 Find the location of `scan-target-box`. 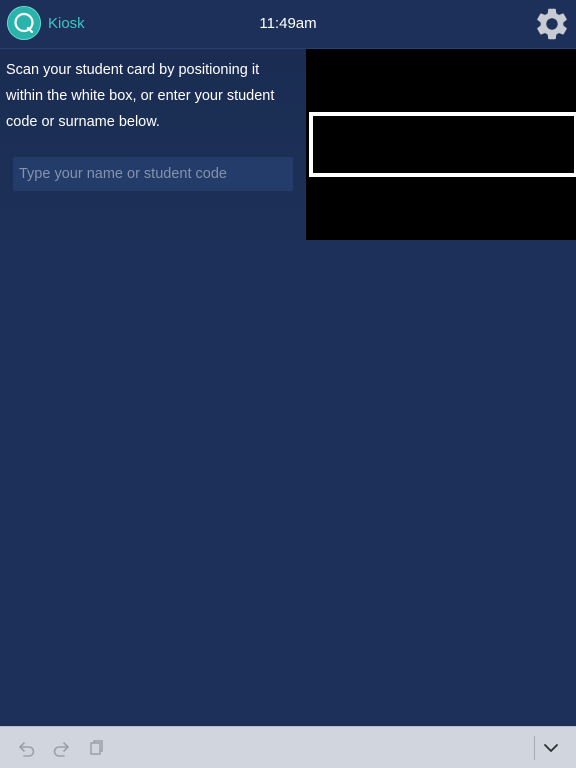

scan-target-box is located at coordinates (442, 144).